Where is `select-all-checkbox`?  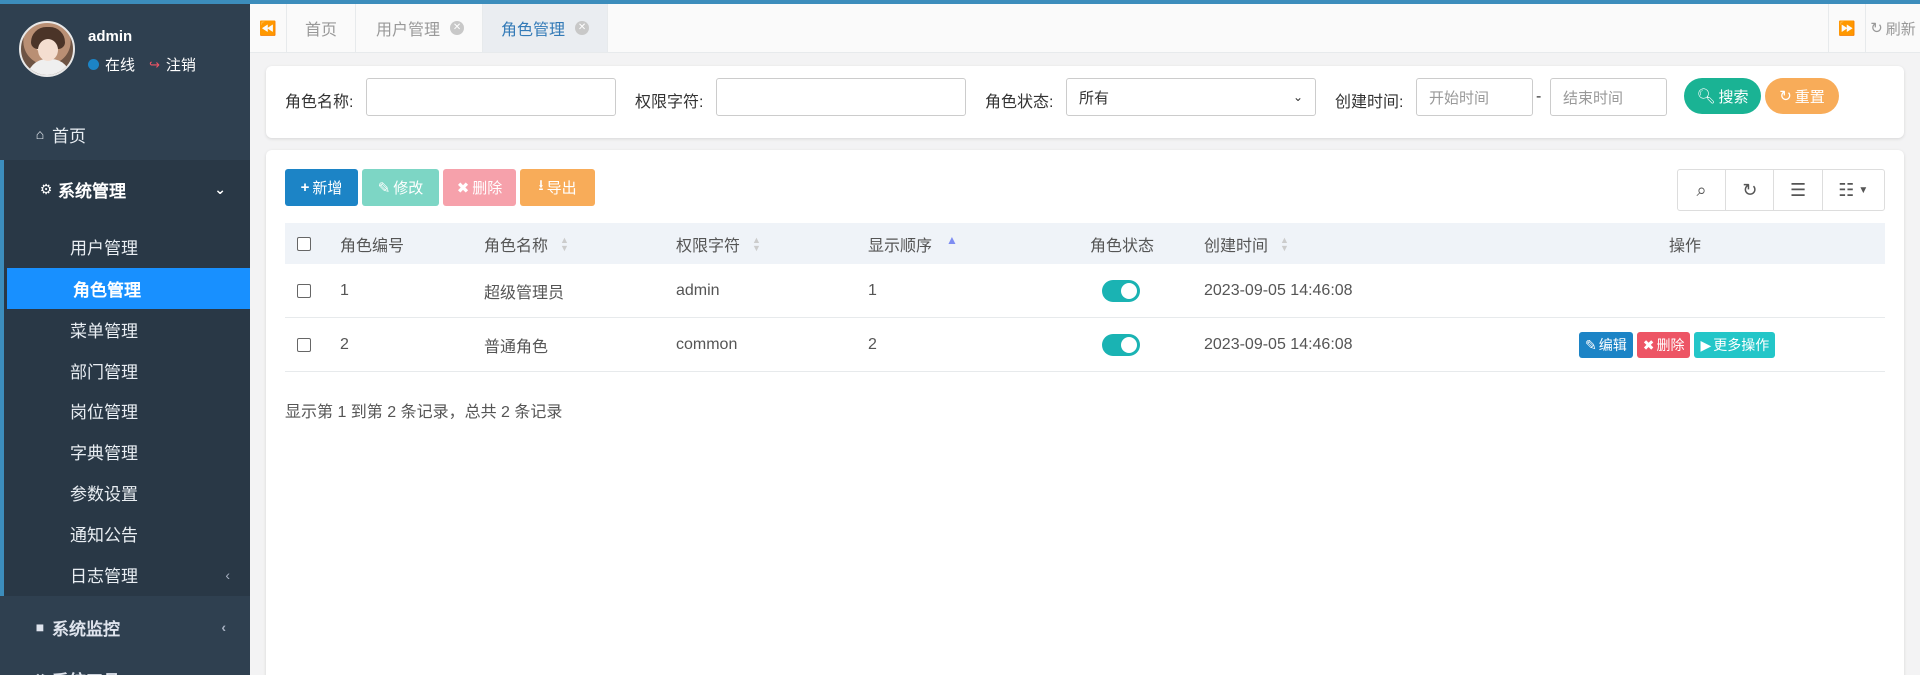 select-all-checkbox is located at coordinates (304, 243).